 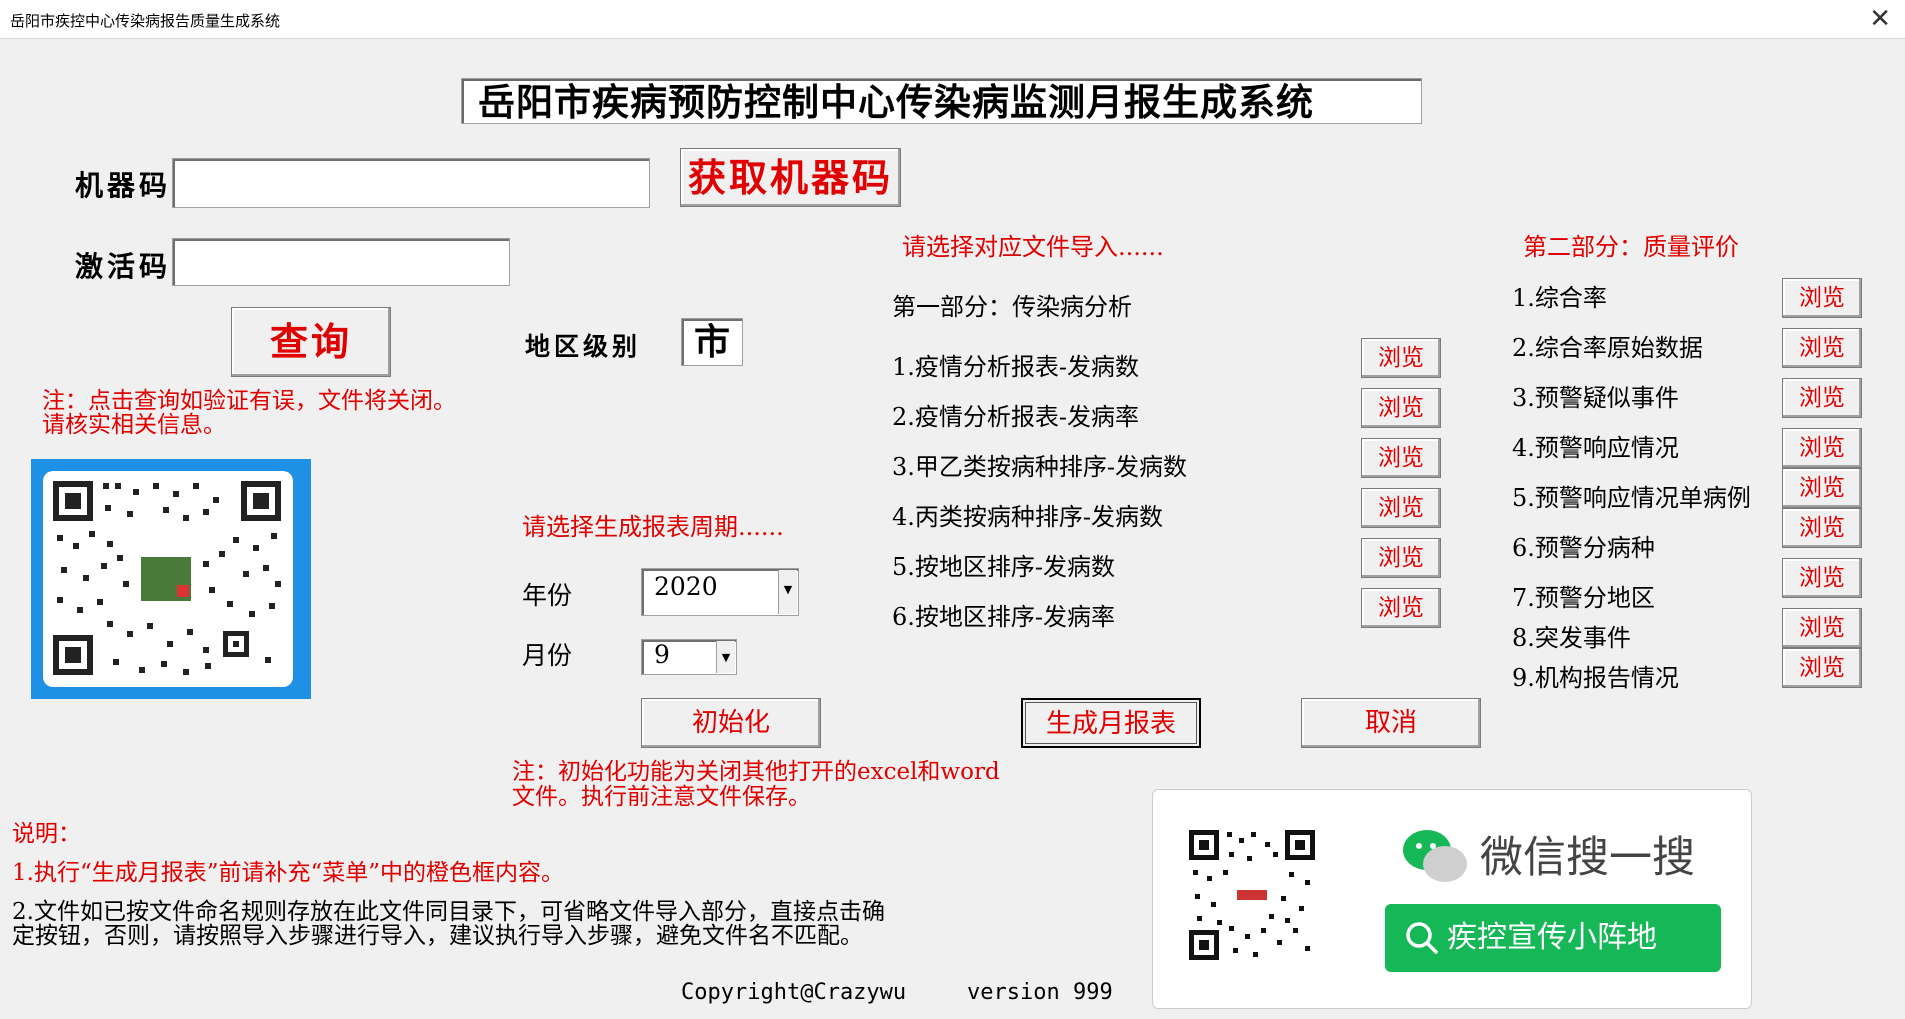 What do you see at coordinates (1111, 723) in the screenshot?
I see `generate-report-button: 生成月报表` at bounding box center [1111, 723].